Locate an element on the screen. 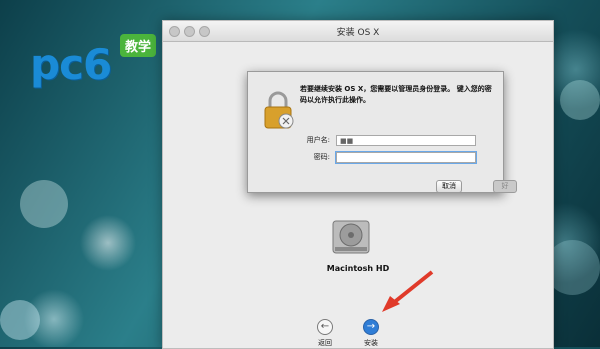  window-title: 安装 OS X is located at coordinates (358, 33).